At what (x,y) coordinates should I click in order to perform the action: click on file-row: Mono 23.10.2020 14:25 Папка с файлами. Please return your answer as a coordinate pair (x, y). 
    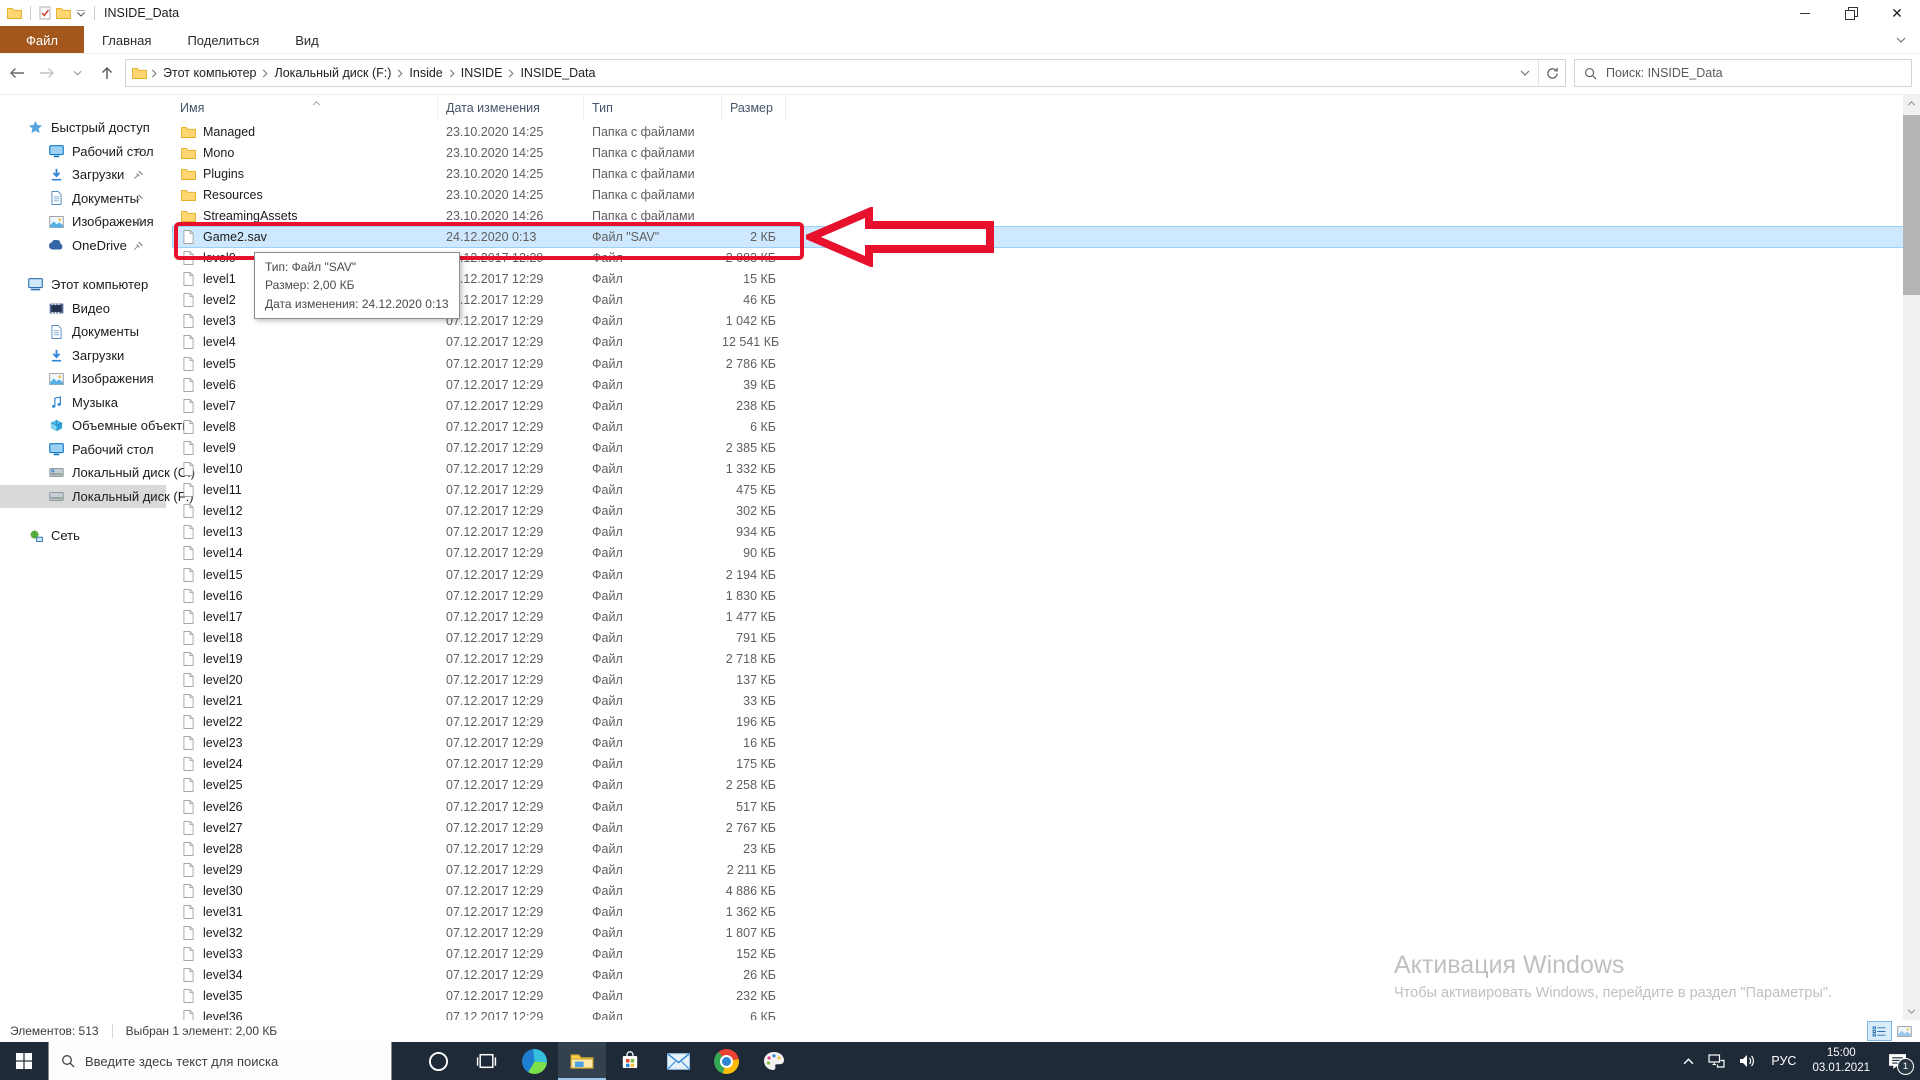
    Looking at the image, I should click on (1046, 152).